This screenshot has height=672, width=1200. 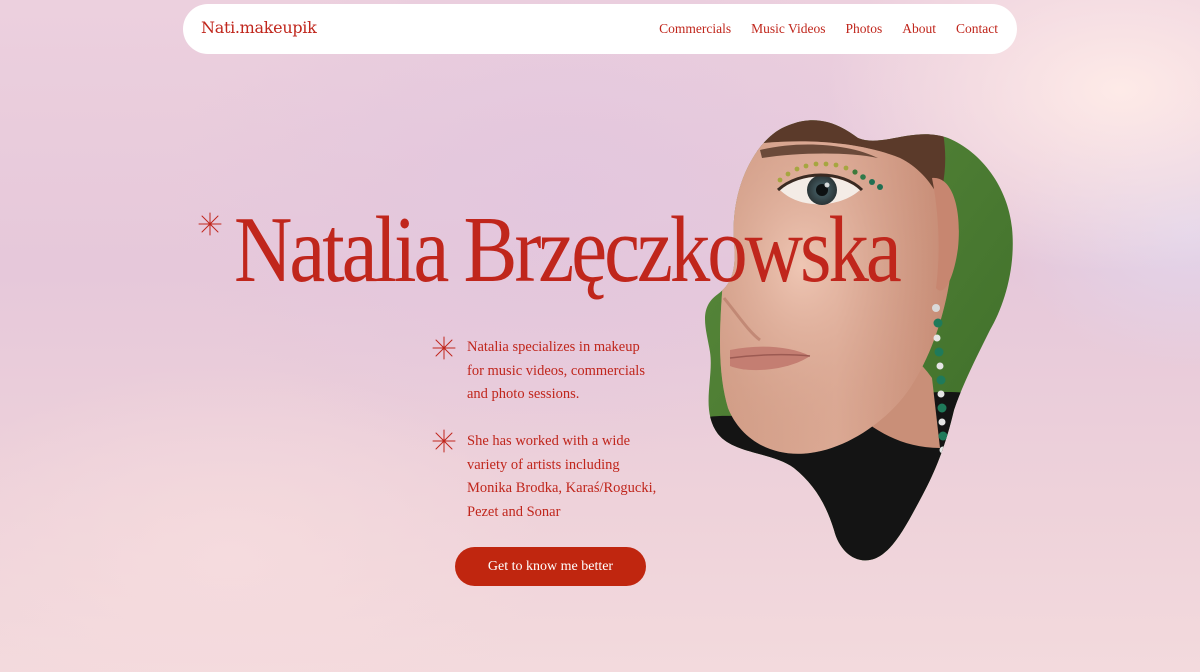 What do you see at coordinates (210, 224) in the screenshot?
I see `title-sparkle-icon` at bounding box center [210, 224].